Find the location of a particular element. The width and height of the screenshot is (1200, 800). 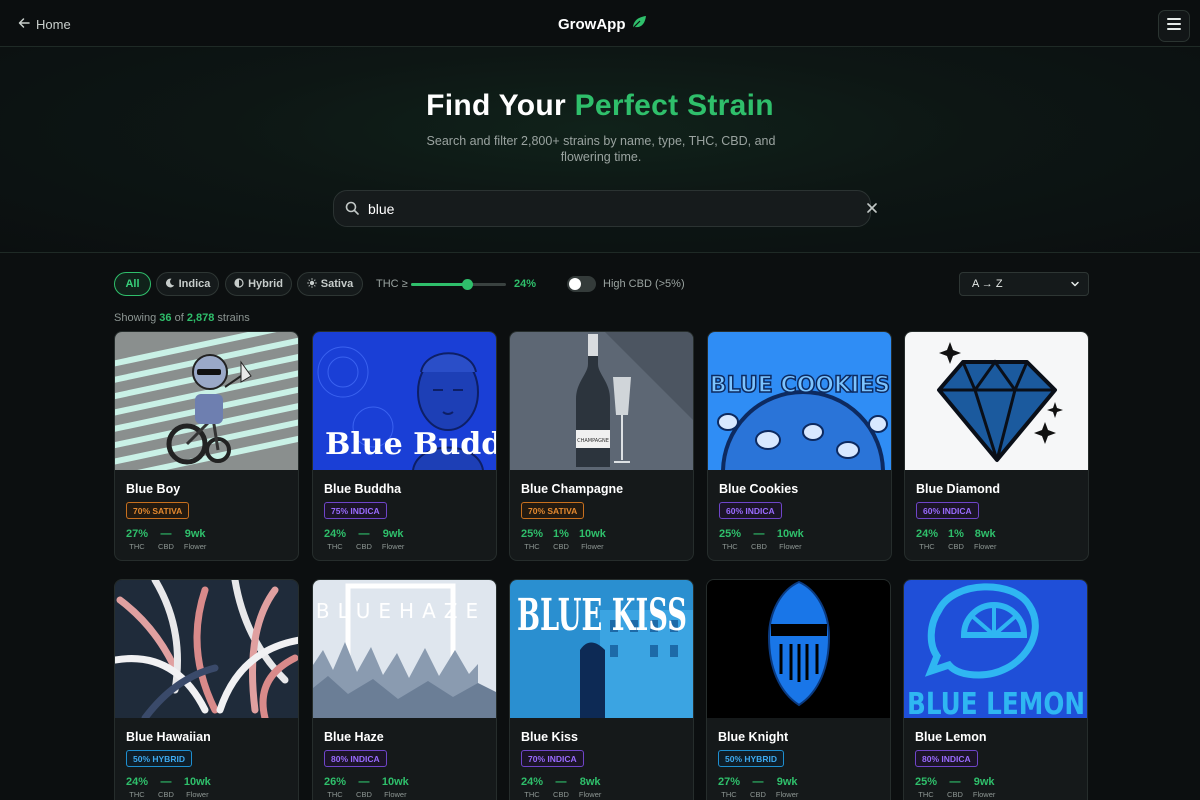

half-circle-icon is located at coordinates (239, 284).